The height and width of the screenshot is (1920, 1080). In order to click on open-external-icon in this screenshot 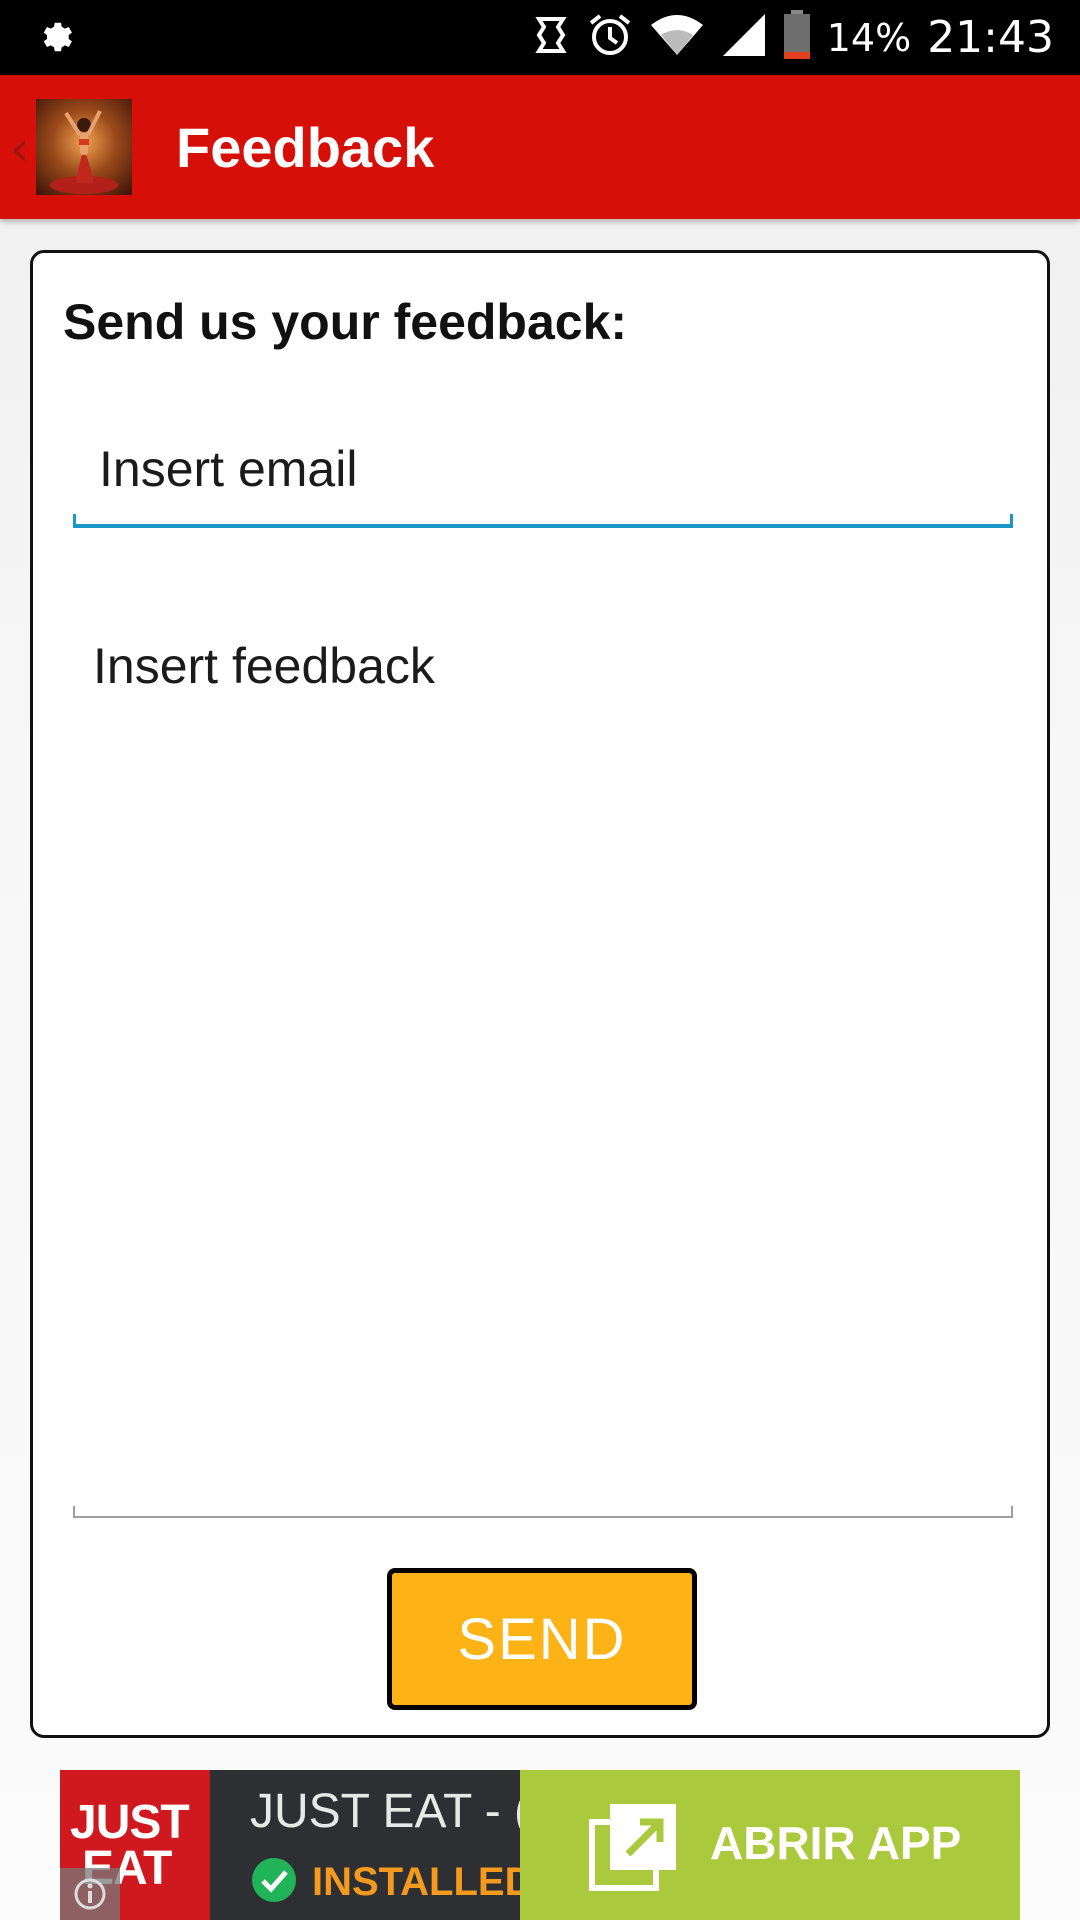, I will do `click(634, 1848)`.